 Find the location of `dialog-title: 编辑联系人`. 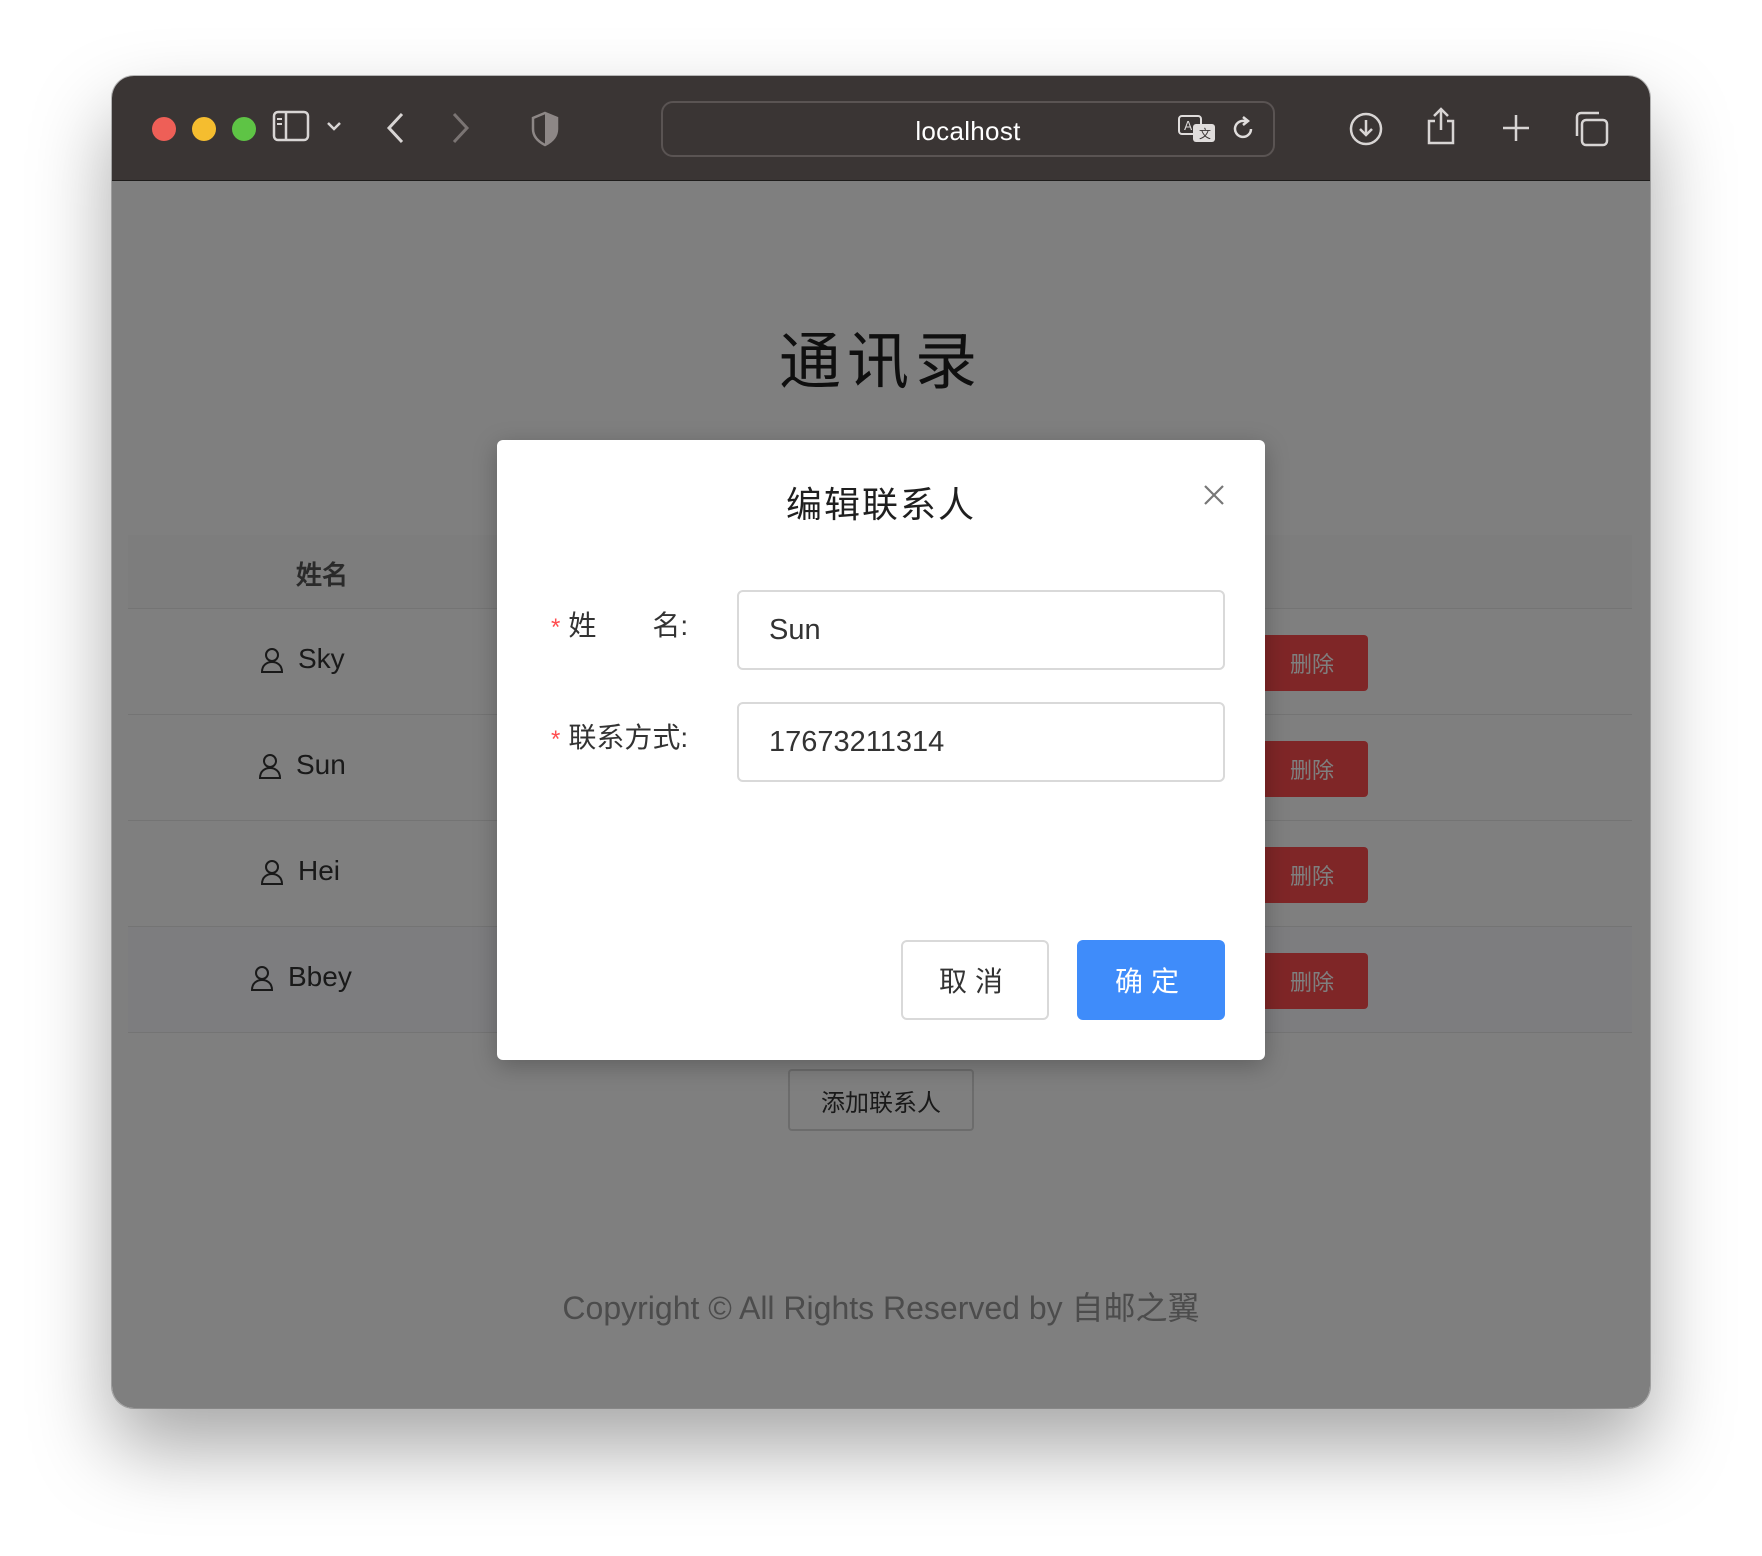

dialog-title: 编辑联系人 is located at coordinates (880, 504).